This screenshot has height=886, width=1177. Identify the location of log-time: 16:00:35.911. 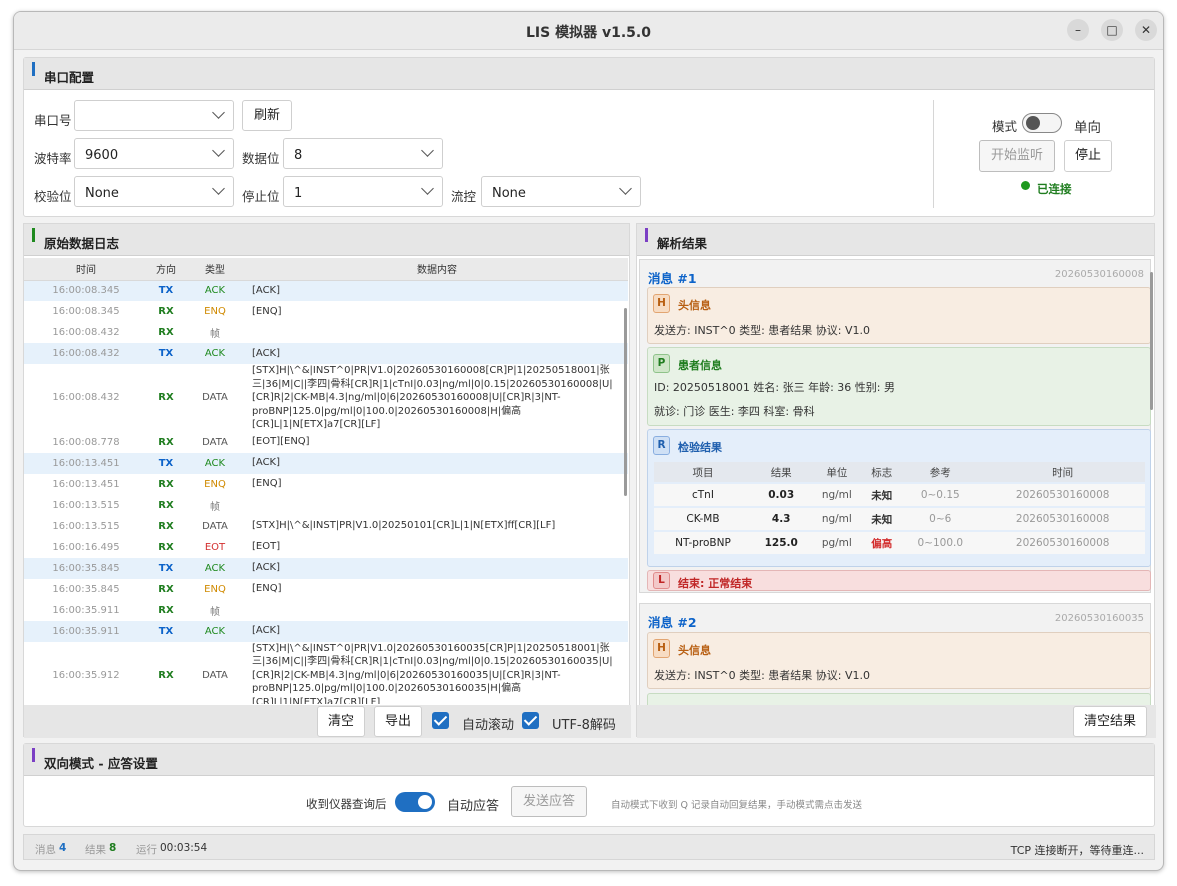
(86, 610).